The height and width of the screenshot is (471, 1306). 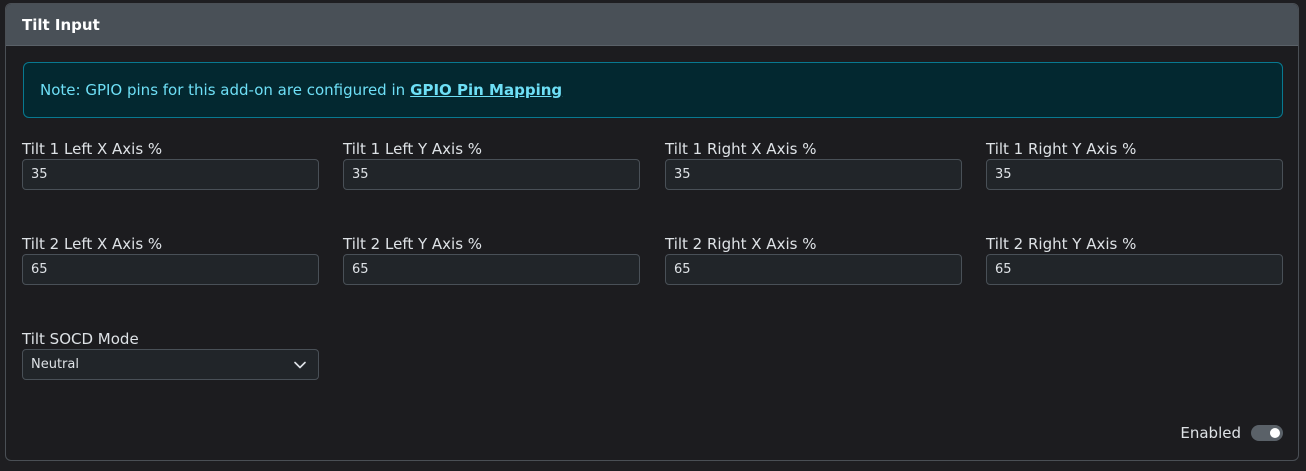 I want to click on chevron-down-icon, so click(x=300, y=364).